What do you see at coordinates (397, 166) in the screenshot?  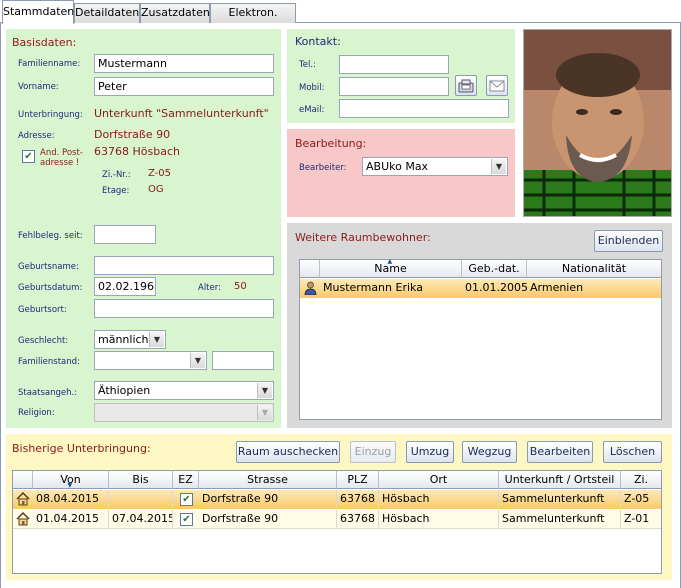 I see `bearbeiter-value: ABUko Max` at bounding box center [397, 166].